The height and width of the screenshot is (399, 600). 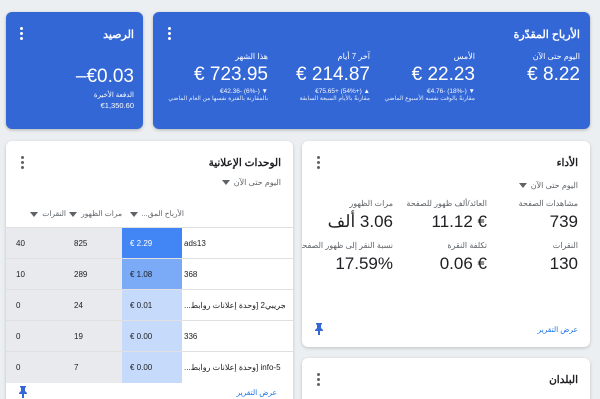 What do you see at coordinates (554, 185) in the screenshot?
I see `performance-range-label: اليوم حتى الآن` at bounding box center [554, 185].